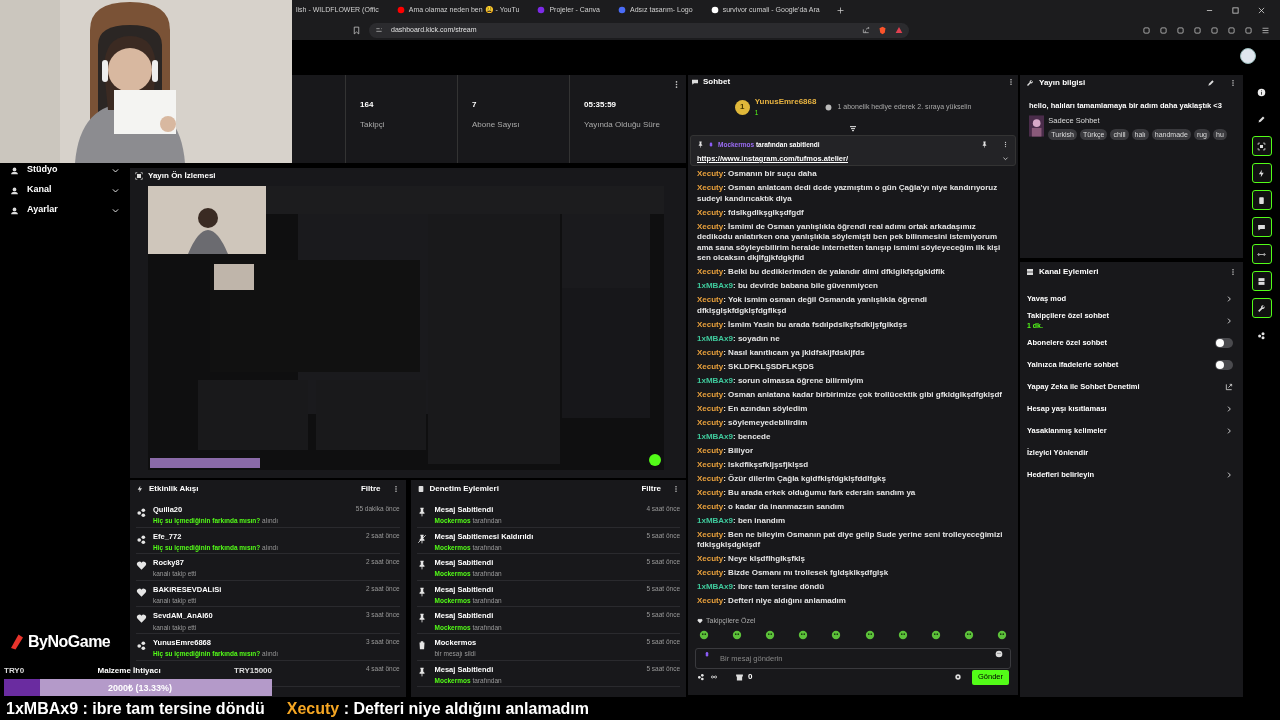 This screenshot has width=1280, height=720. What do you see at coordinates (757, 174) in the screenshot?
I see `chat-message: Xecuty: Osmanın bir suçu daha` at bounding box center [757, 174].